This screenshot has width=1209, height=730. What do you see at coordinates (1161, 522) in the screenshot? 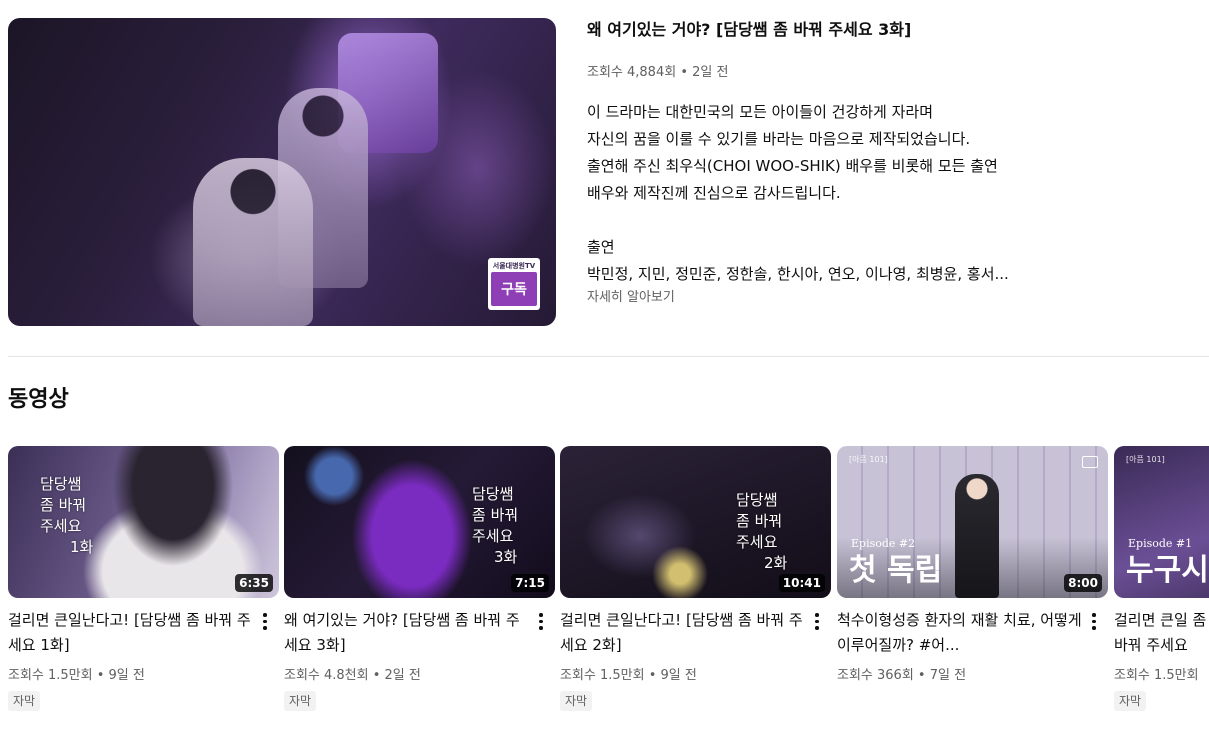
I see `video-thumbnail: [아픔 101] Episode #1 누구시` at bounding box center [1161, 522].